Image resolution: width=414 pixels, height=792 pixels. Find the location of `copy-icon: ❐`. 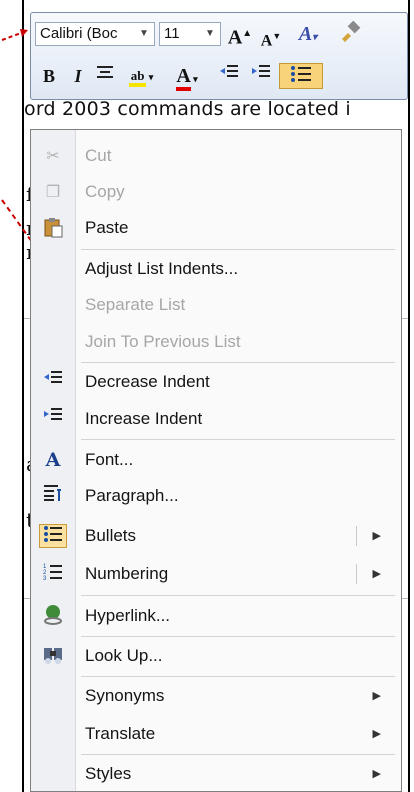

copy-icon: ❐ is located at coordinates (53, 191).